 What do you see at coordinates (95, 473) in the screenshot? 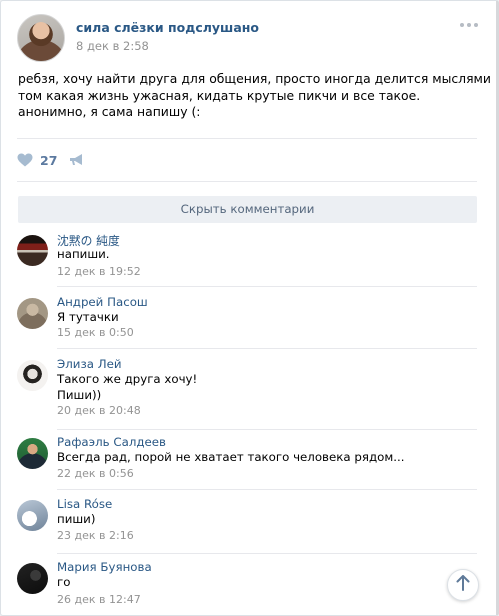
I see `comment-date: 22 дек в 0:56` at bounding box center [95, 473].